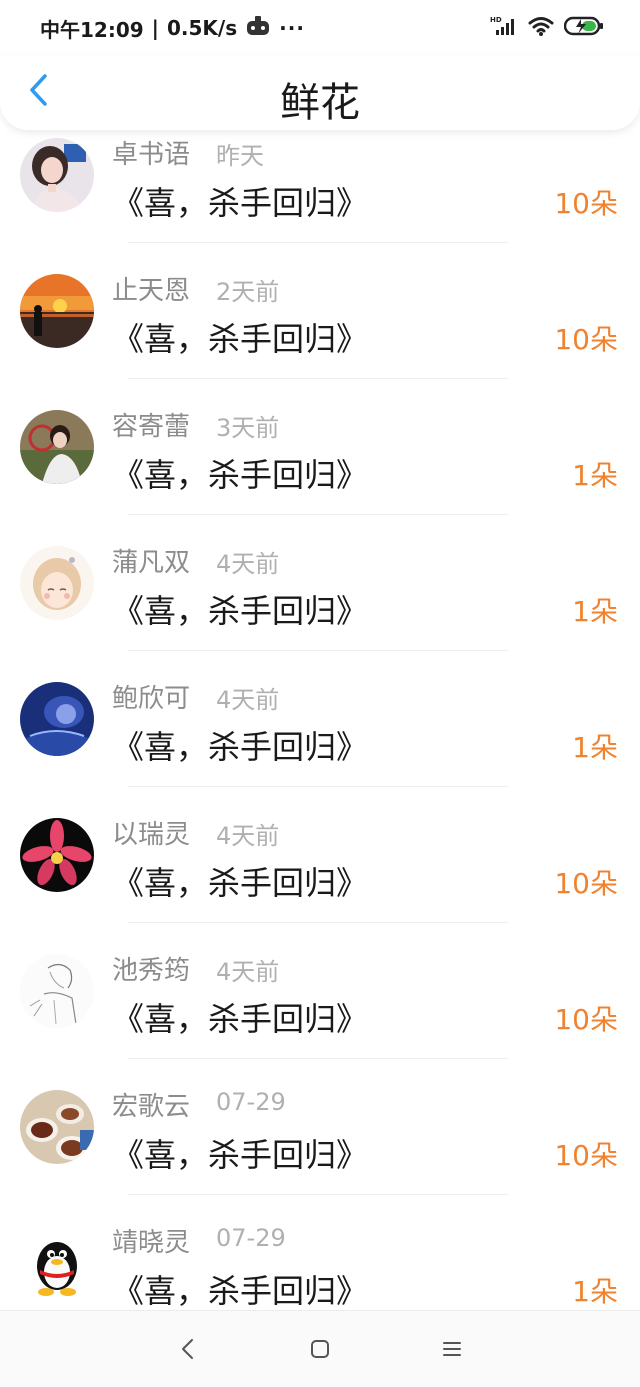  Describe the element at coordinates (320, 103) in the screenshot. I see `page-title: 鲜花` at that location.